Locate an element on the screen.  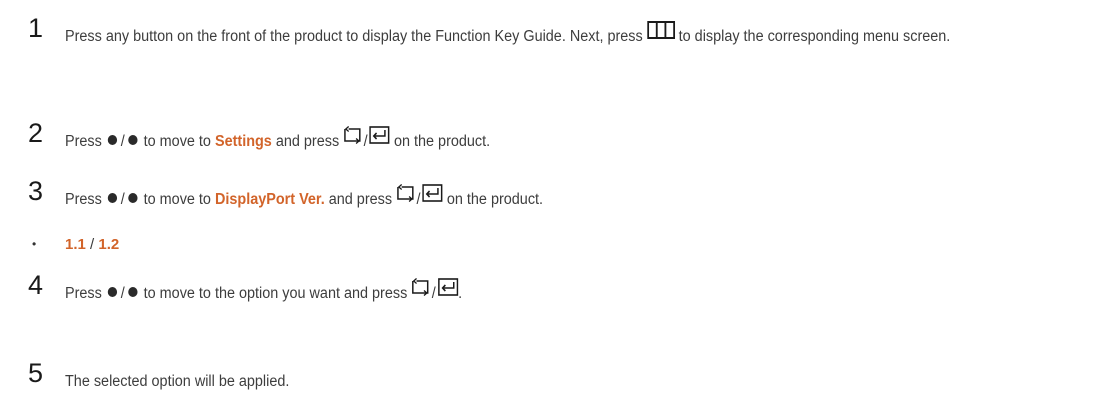
menu-target: Settings is located at coordinates (243, 142).